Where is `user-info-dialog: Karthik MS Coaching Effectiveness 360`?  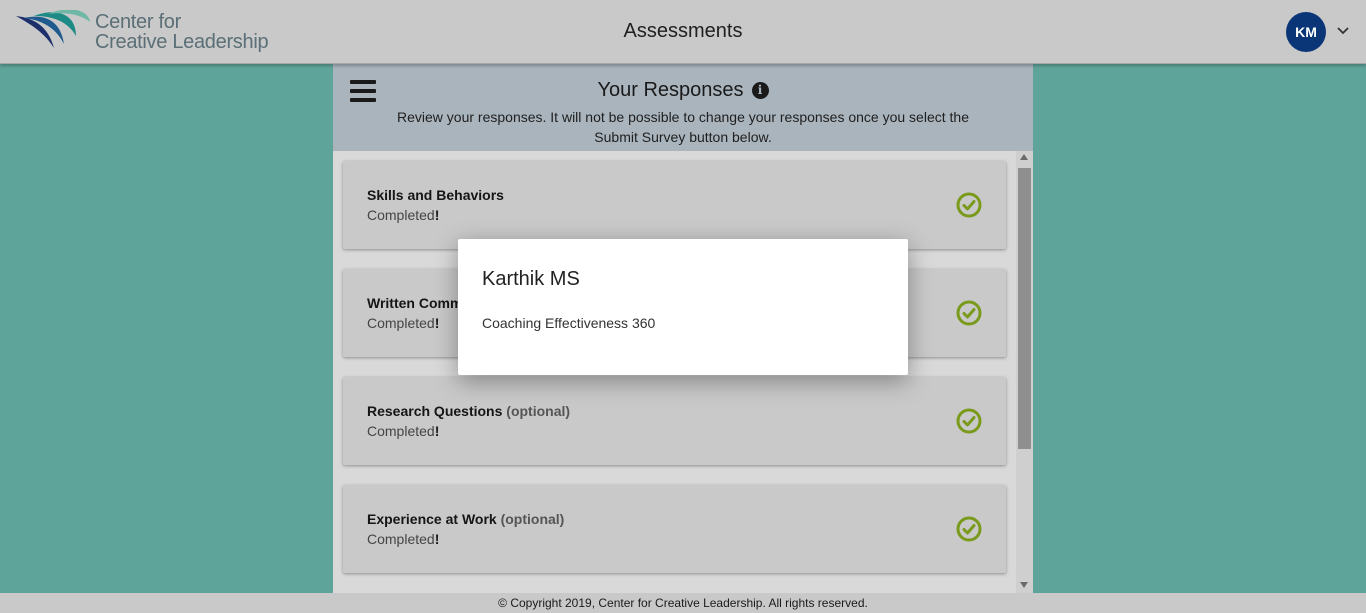
user-info-dialog: Karthik MS Coaching Effectiveness 360 is located at coordinates (683, 307).